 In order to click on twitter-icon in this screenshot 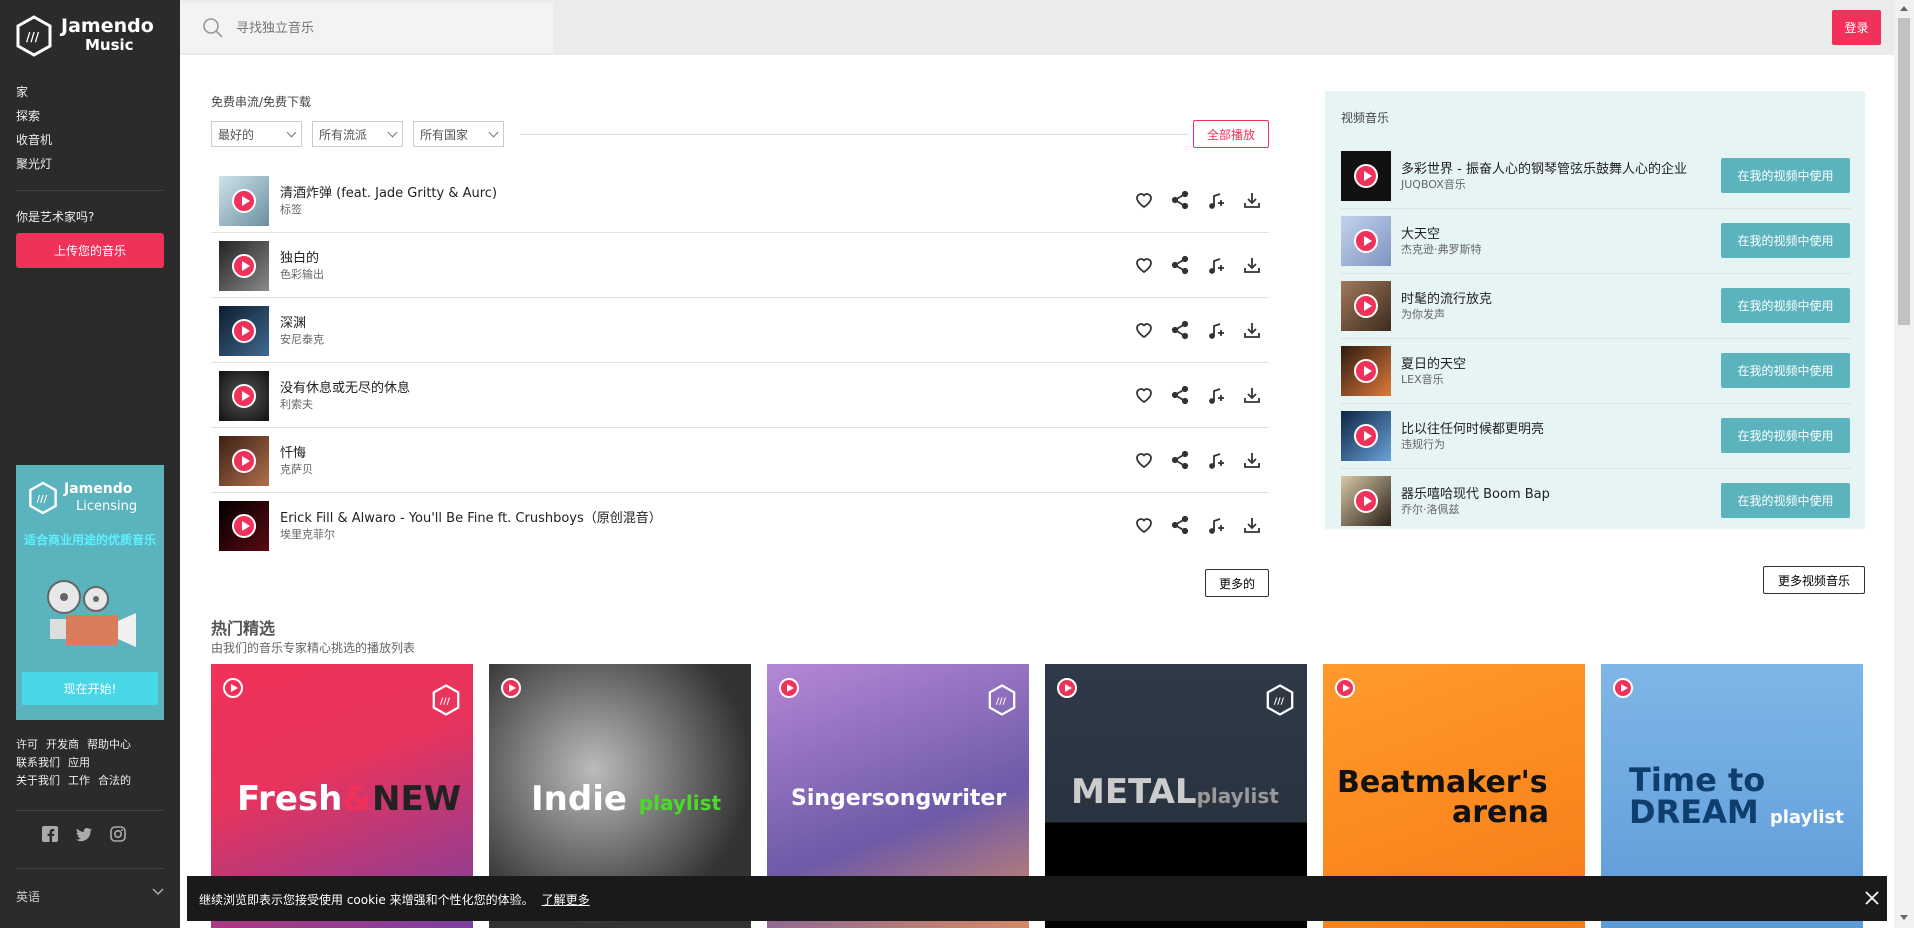, I will do `click(84, 834)`.